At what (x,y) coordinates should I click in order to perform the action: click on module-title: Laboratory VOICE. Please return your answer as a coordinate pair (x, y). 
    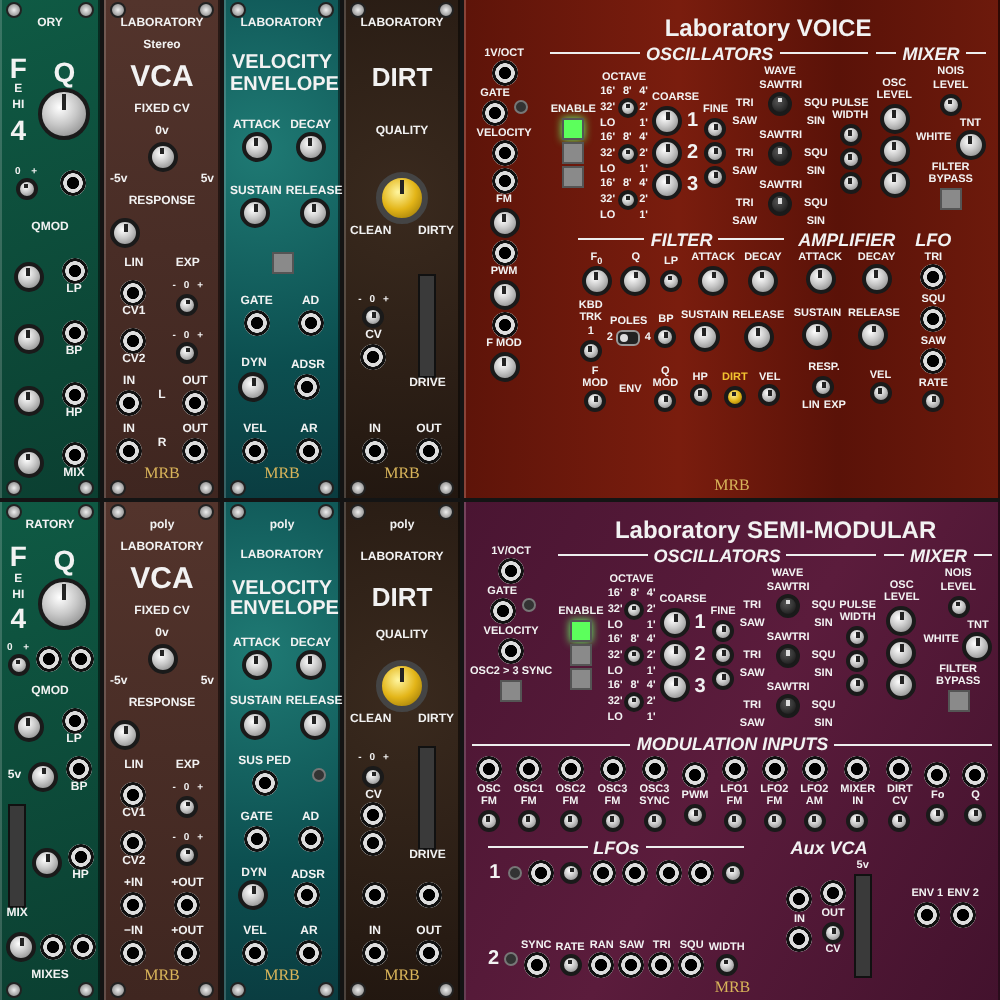
    Looking at the image, I should click on (768, 29).